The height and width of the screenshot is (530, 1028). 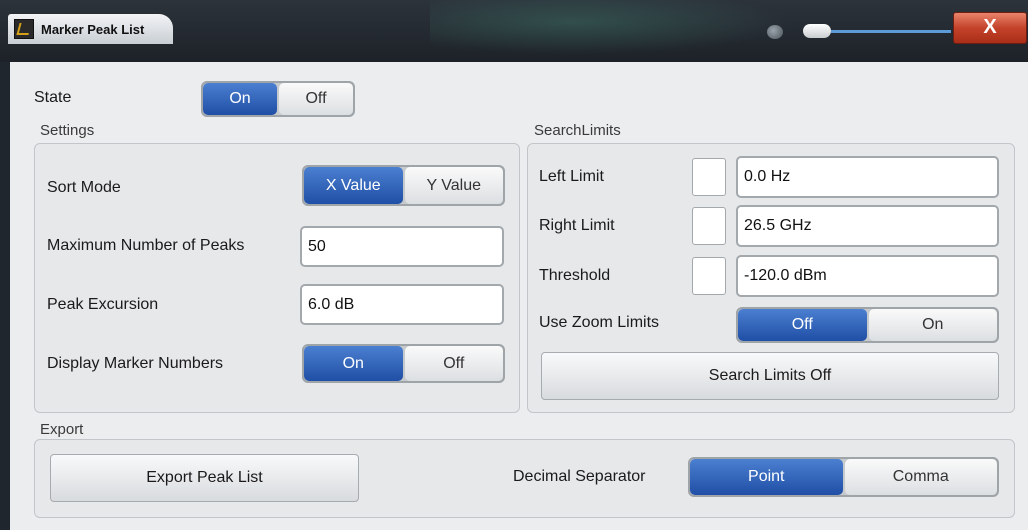 I want to click on use-zoom-limits-on-option: On, so click(x=932, y=325).